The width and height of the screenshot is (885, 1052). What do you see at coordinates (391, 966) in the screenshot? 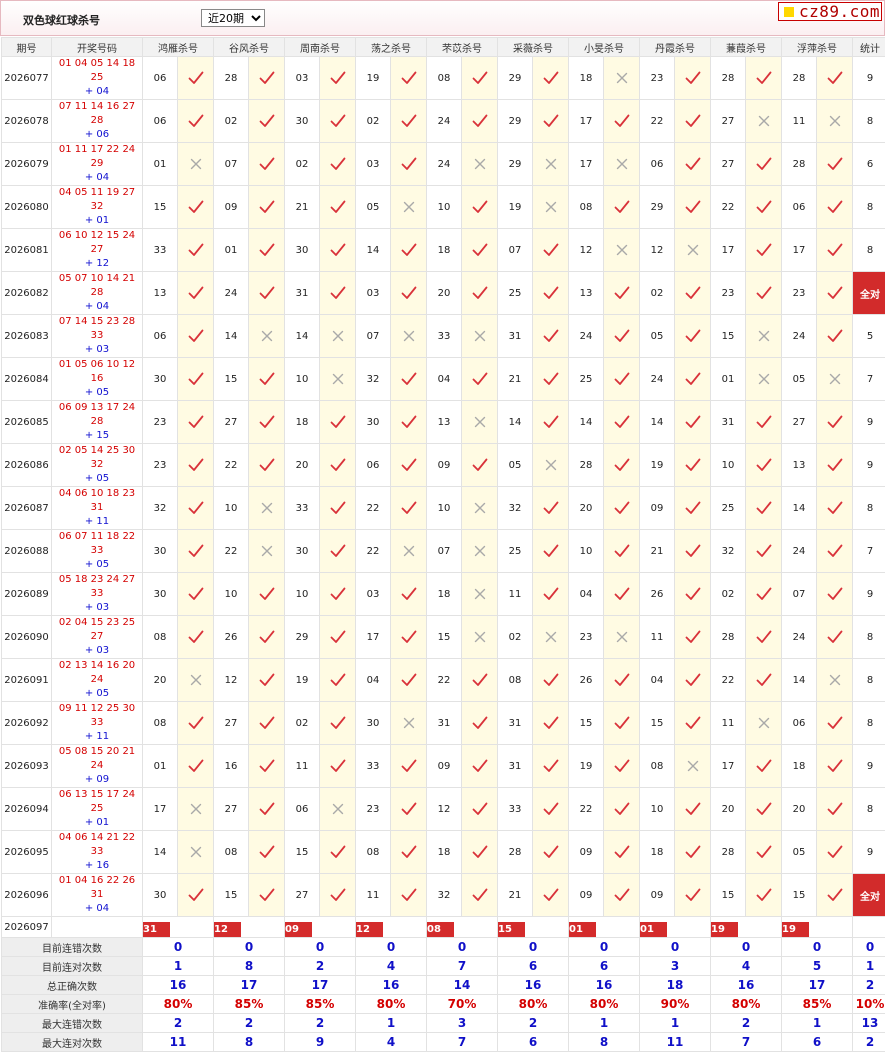
I see `stats-value: 4` at bounding box center [391, 966].